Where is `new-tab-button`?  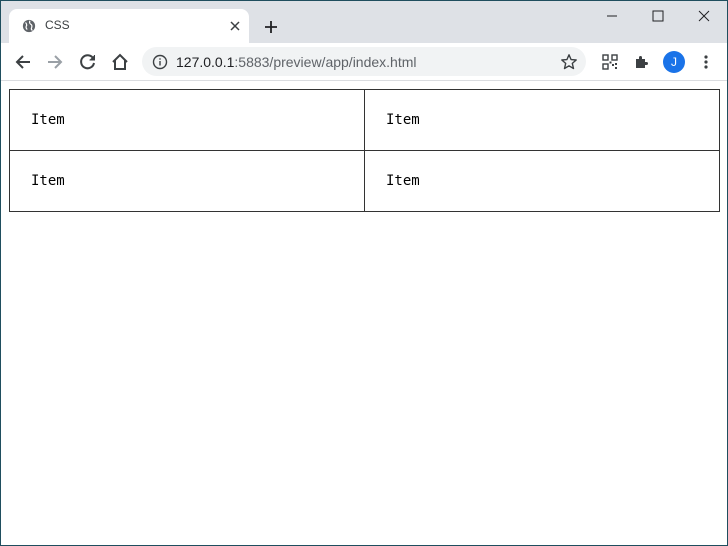 new-tab-button is located at coordinates (271, 27).